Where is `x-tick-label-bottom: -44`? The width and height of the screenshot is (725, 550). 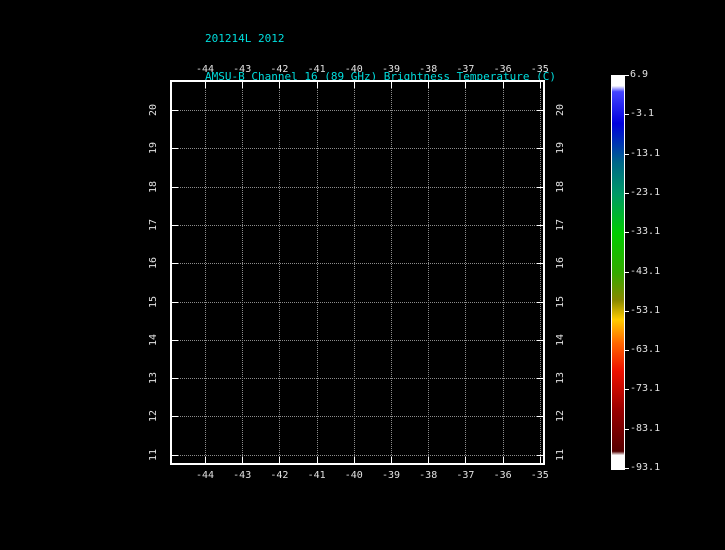 x-tick-label-bottom: -44 is located at coordinates (205, 475).